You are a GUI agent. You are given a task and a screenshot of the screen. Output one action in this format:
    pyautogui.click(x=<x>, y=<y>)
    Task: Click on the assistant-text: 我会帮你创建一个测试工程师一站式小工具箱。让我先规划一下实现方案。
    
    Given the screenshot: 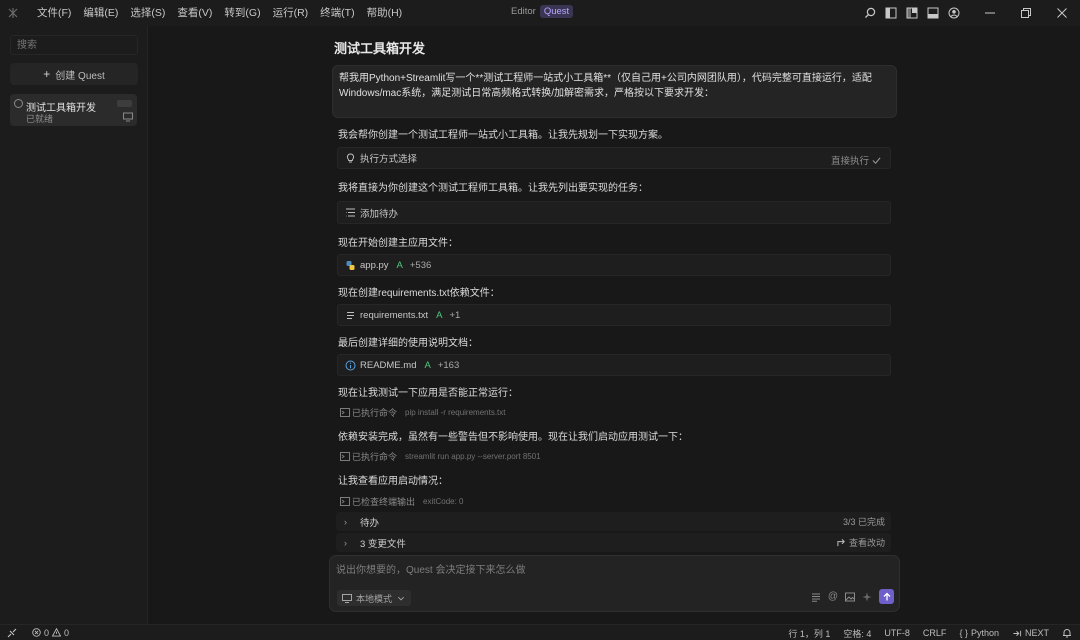 What is the action you would take?
    pyautogui.click(x=503, y=135)
    